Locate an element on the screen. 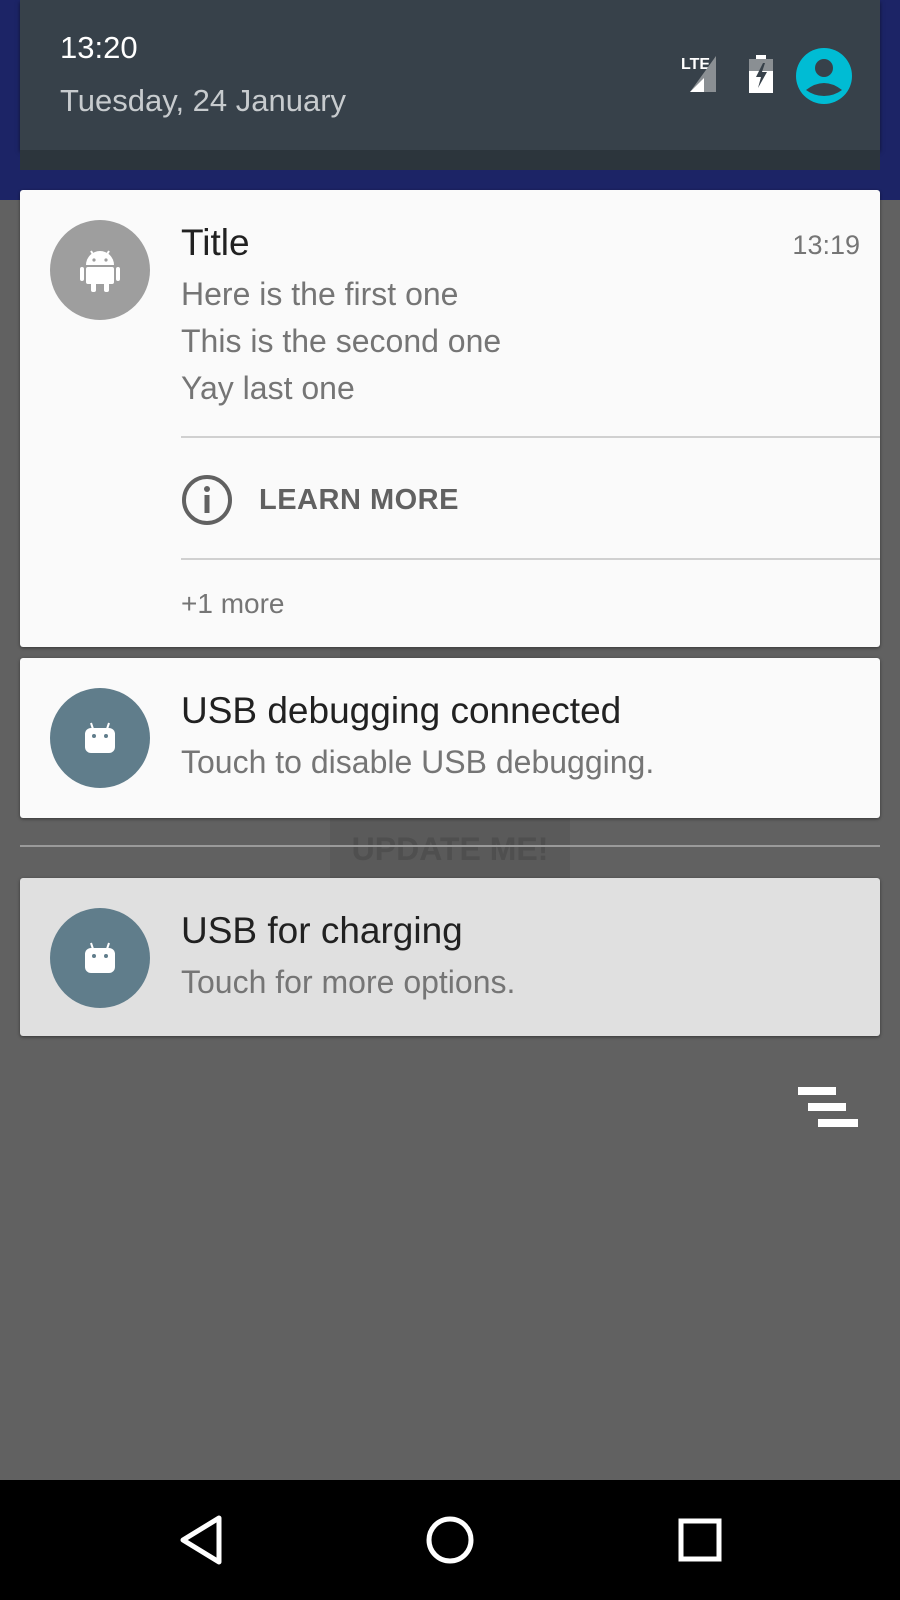 Image resolution: width=900 pixels, height=1600 pixels. signal-icon is located at coordinates (703, 74).